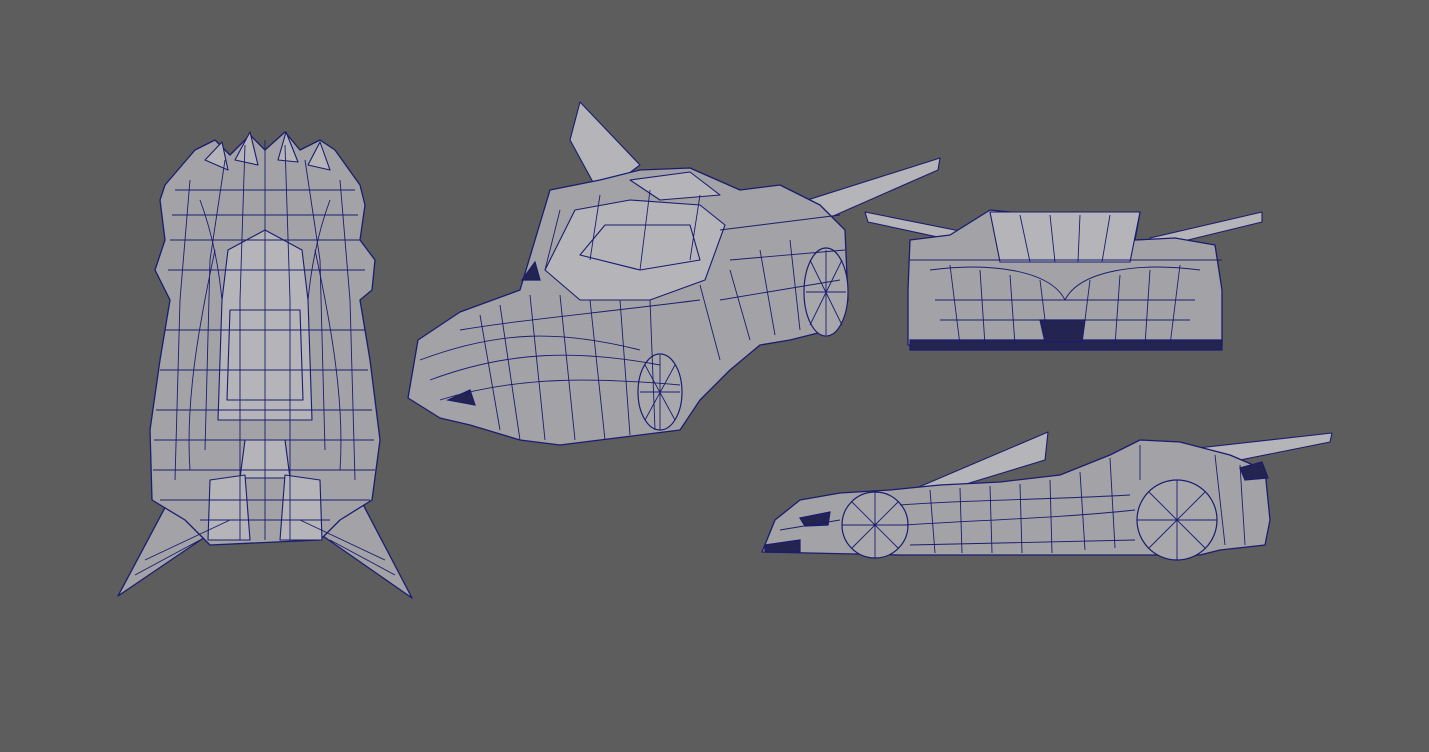 Image resolution: width=1429 pixels, height=752 pixels. Describe the element at coordinates (265, 365) in the screenshot. I see `car-top-view` at that location.